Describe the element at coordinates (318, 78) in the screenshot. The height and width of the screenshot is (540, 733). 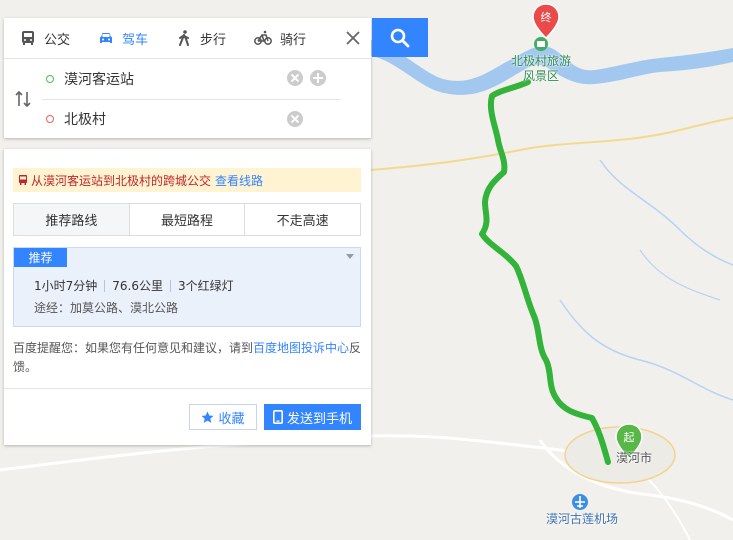
I see `add-waypoint-icon` at that location.